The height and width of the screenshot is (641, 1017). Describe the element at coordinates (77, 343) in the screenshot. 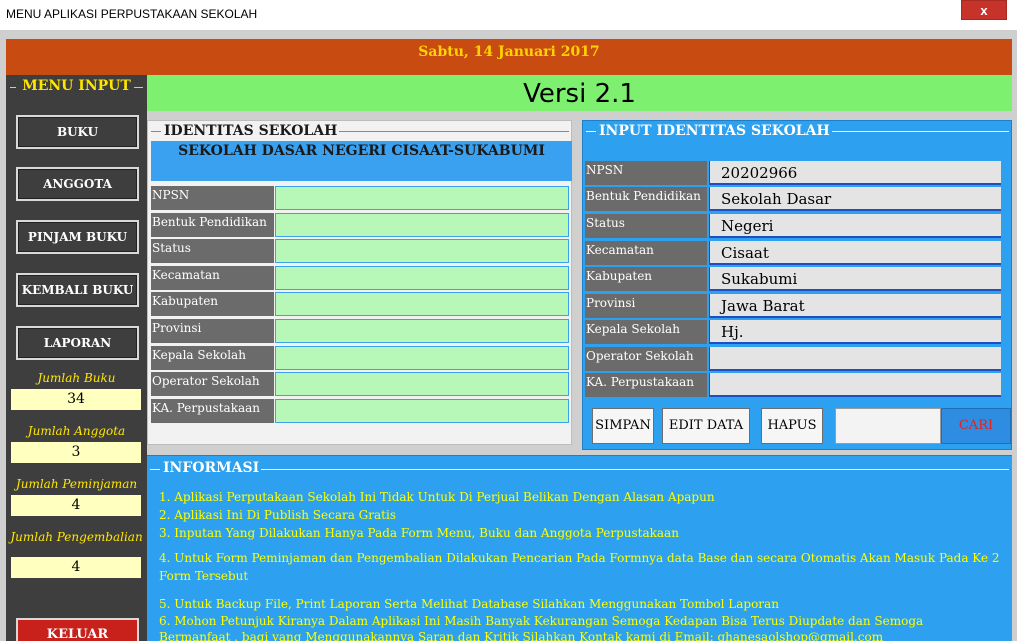

I see `laporan-button: LAPORAN` at that location.